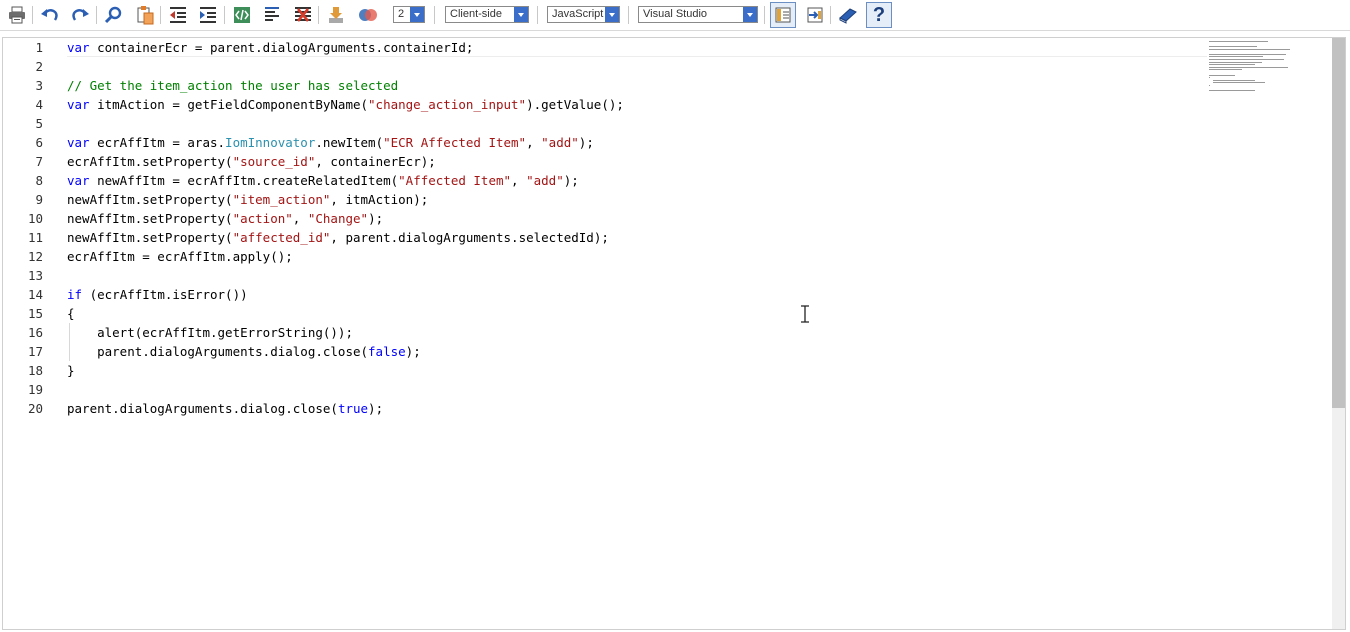 The image size is (1350, 632). Describe the element at coordinates (637, 313) in the screenshot. I see `code-line: {` at that location.